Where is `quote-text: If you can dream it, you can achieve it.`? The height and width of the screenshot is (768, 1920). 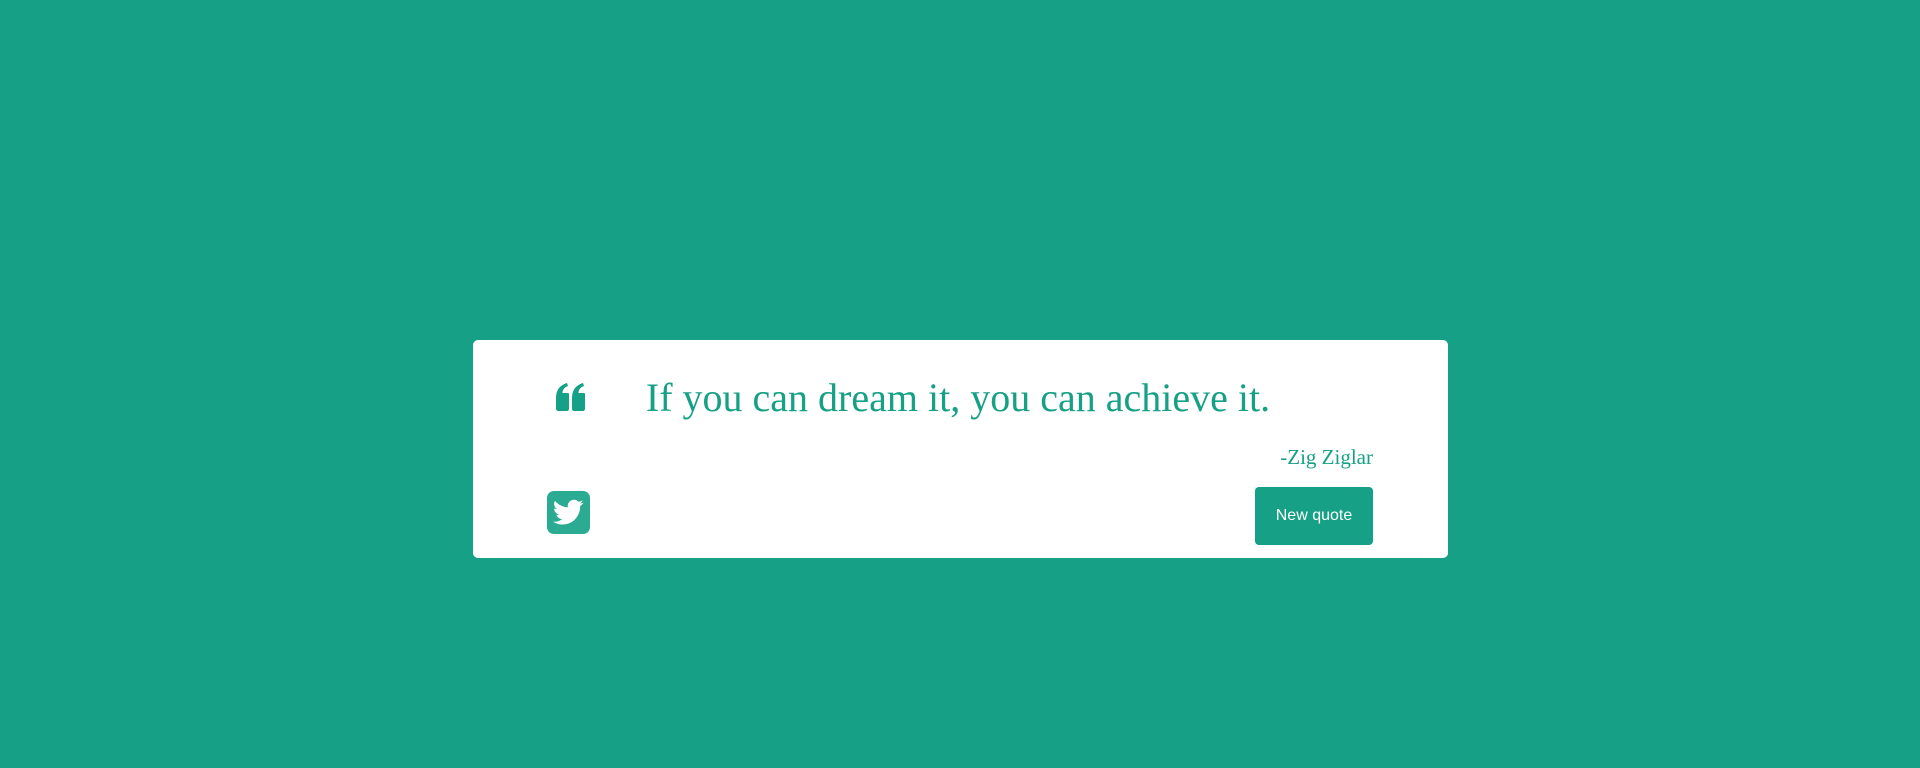 quote-text: If you can dream it, you can achieve it. is located at coordinates (958, 397).